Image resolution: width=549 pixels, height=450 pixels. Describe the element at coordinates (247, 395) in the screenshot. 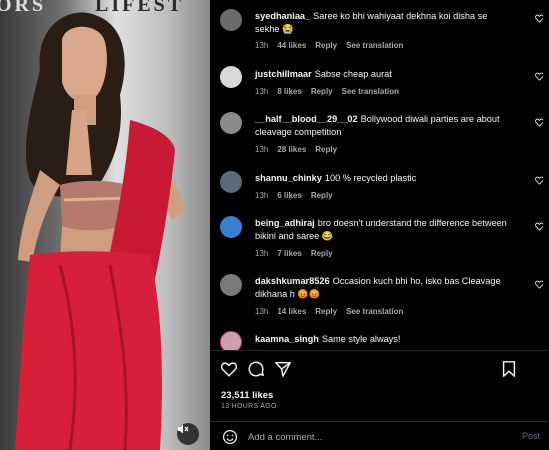

I see `likes-count: 23,511 likes` at that location.